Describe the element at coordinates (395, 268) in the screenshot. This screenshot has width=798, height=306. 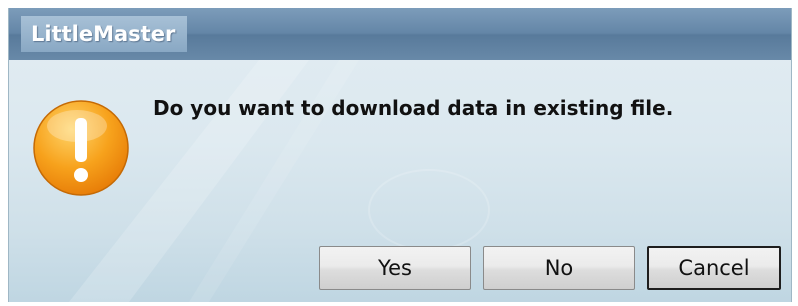
I see `yes-button: Yes` at that location.